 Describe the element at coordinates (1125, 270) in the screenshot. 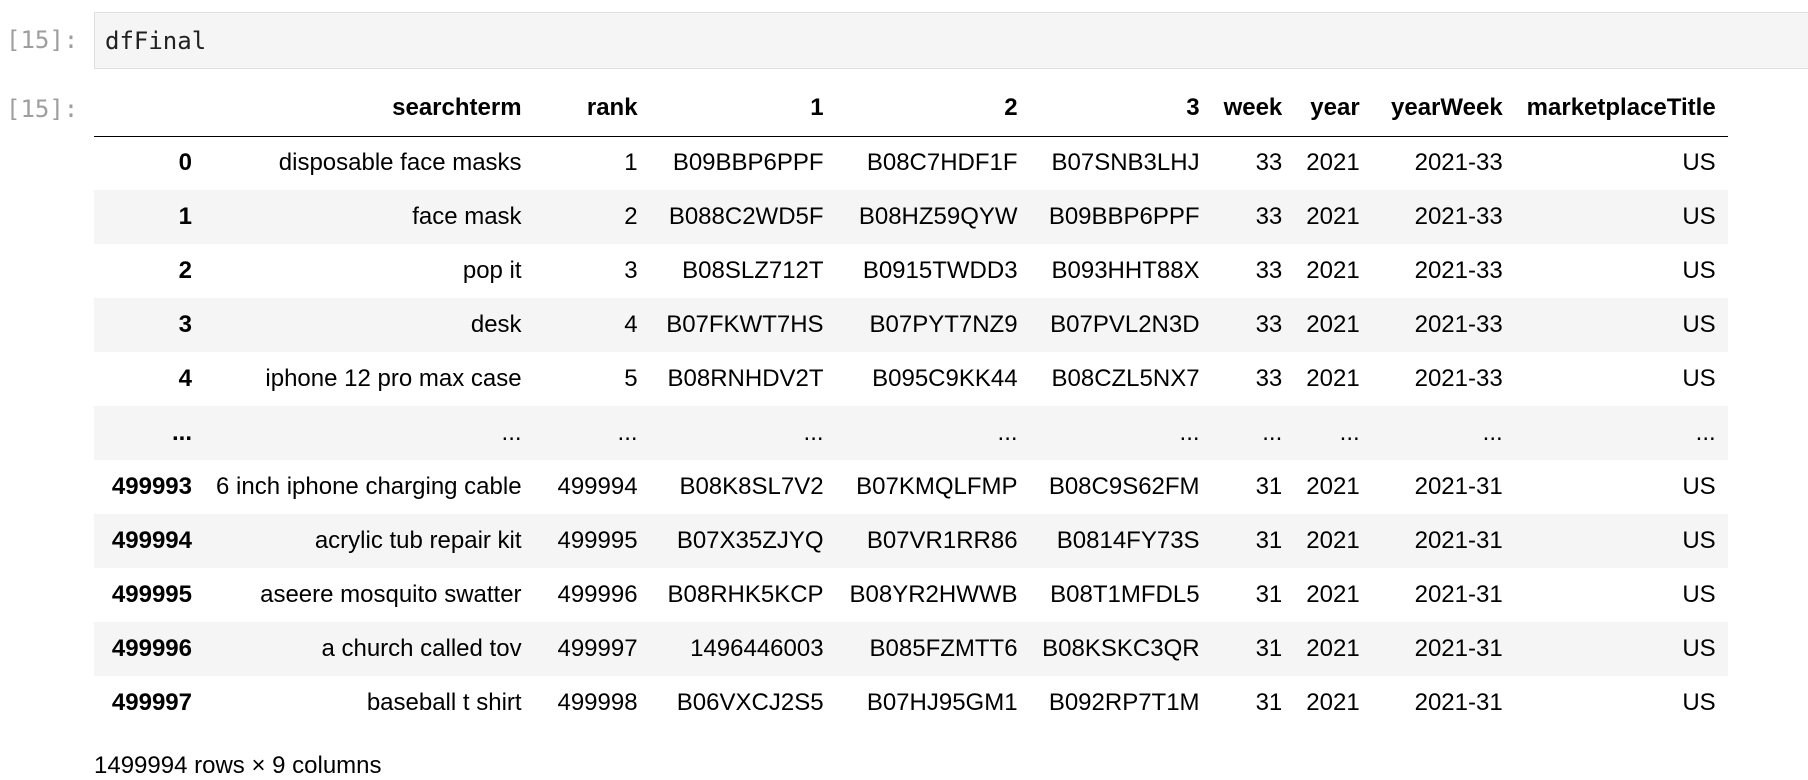

I see `table-cell: B093HHT88X` at that location.